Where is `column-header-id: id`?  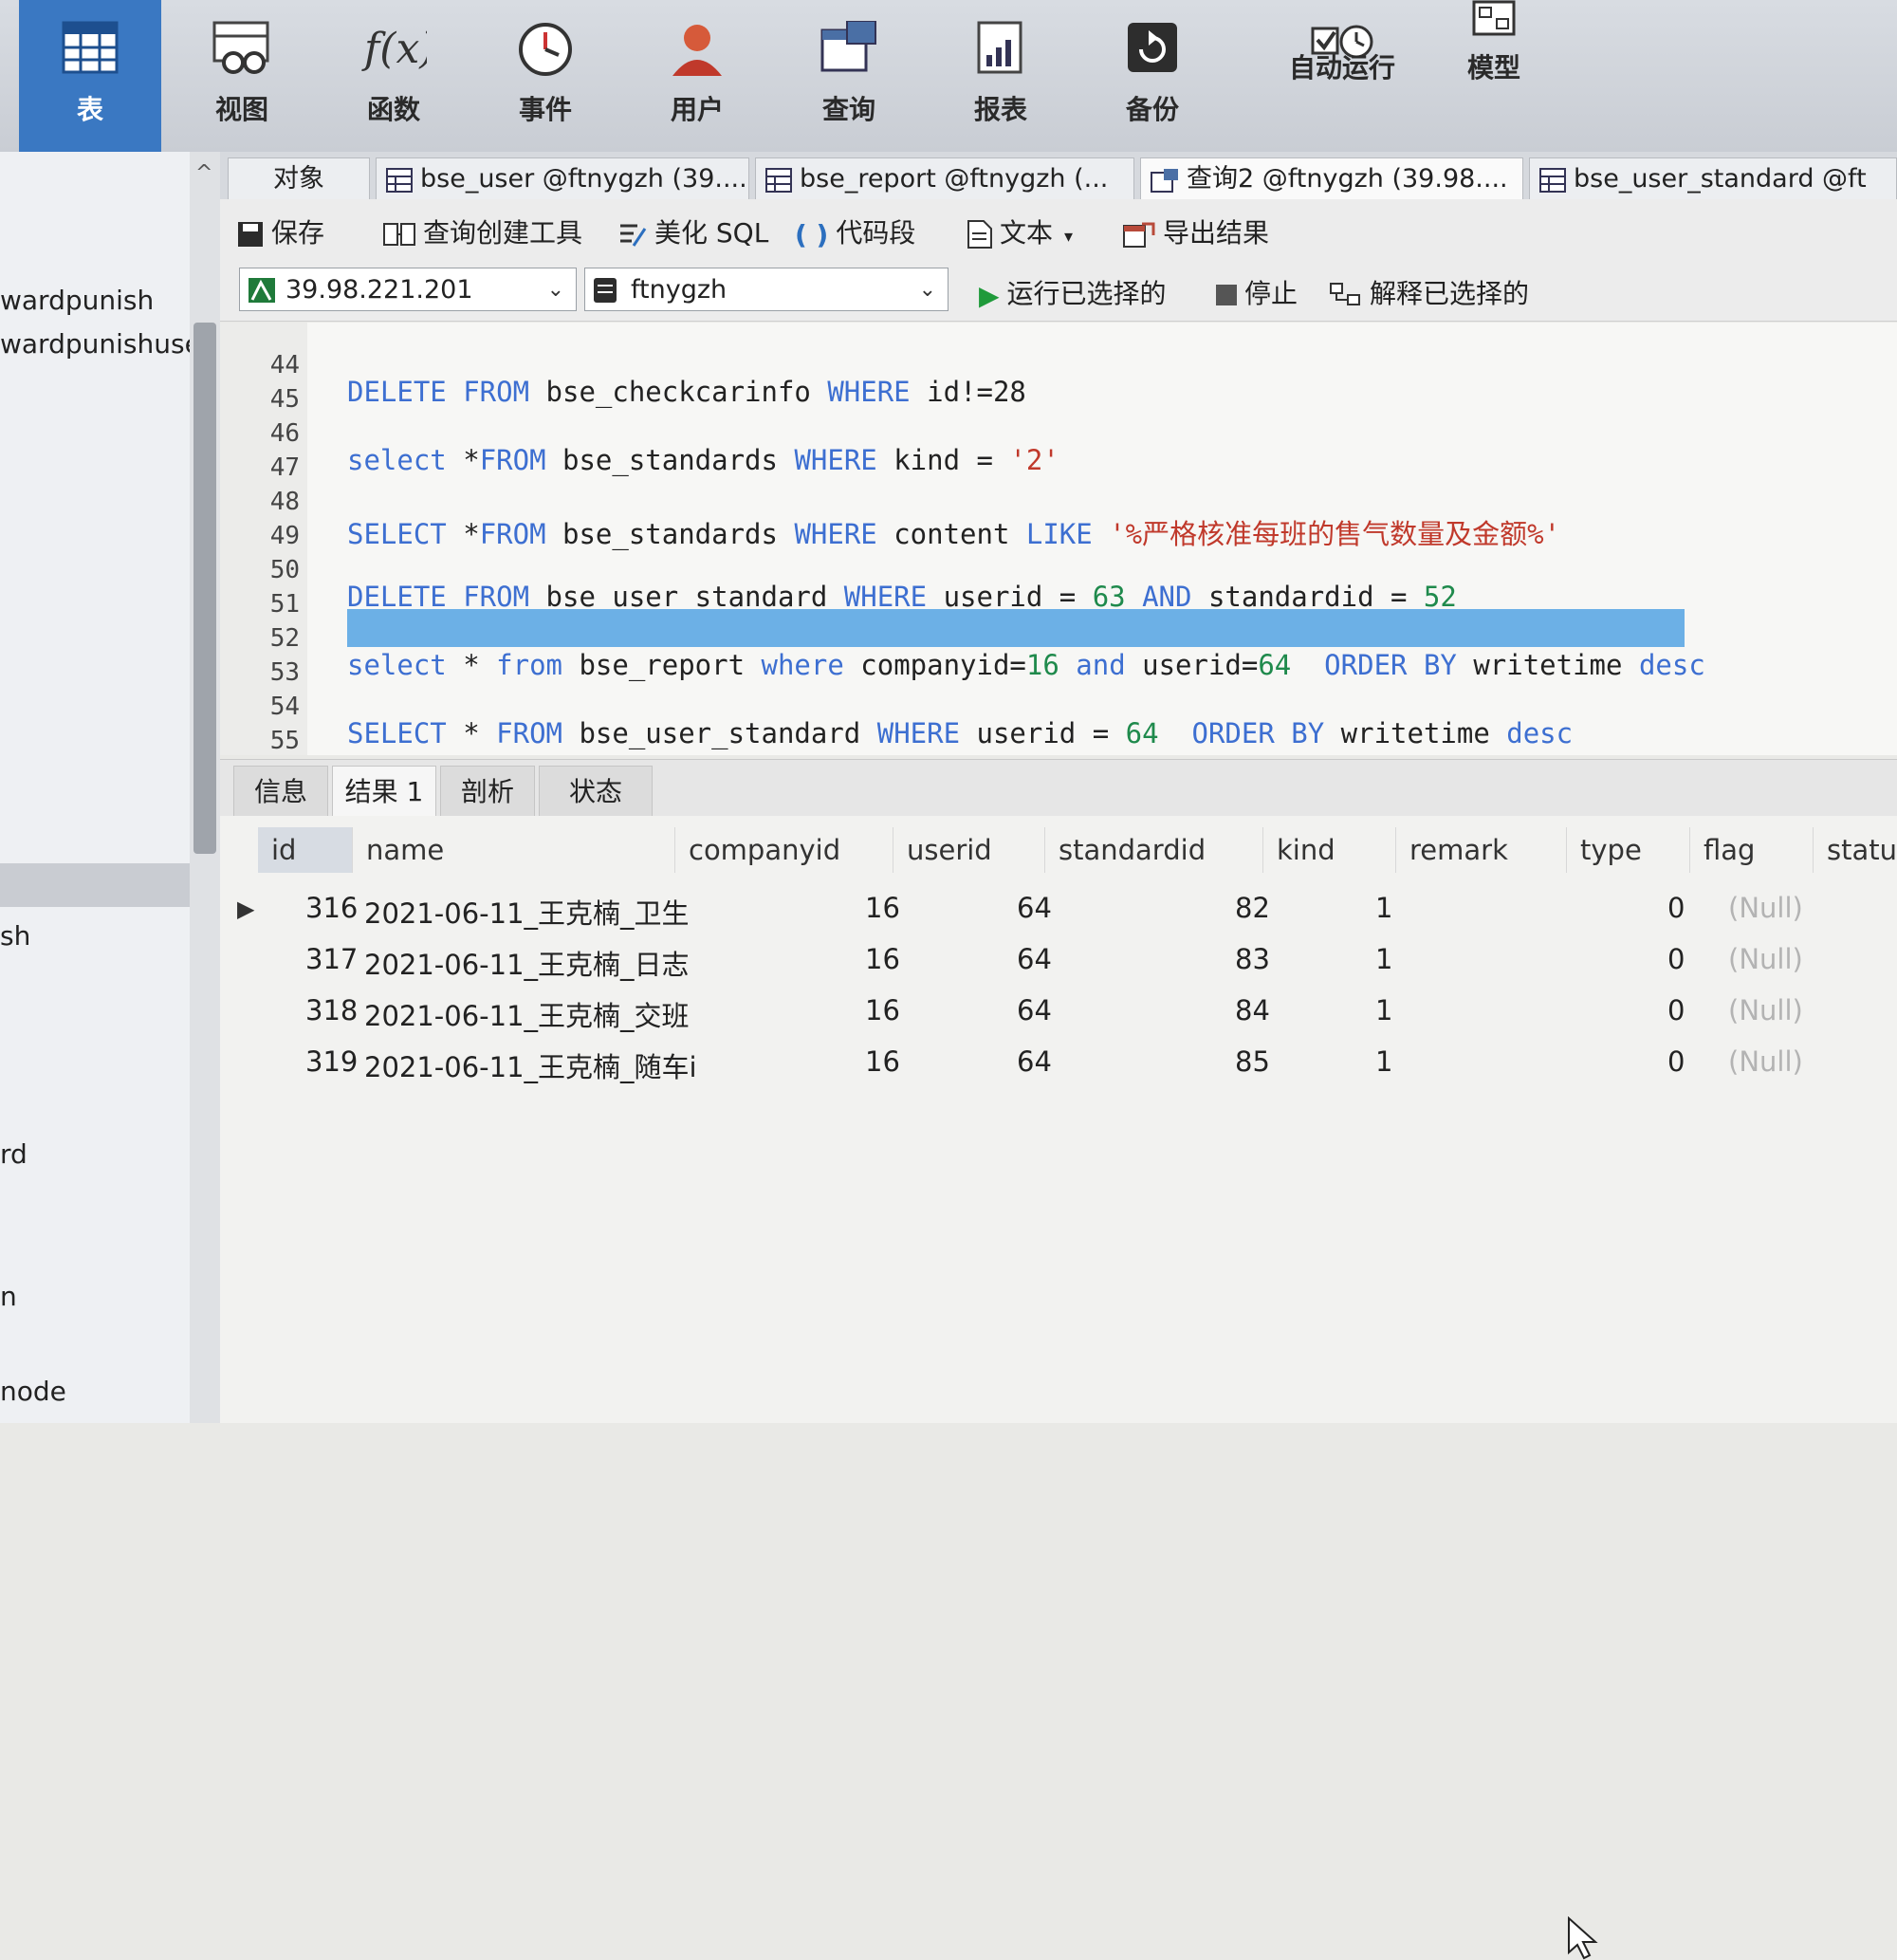
column-header-id: id is located at coordinates (305, 850).